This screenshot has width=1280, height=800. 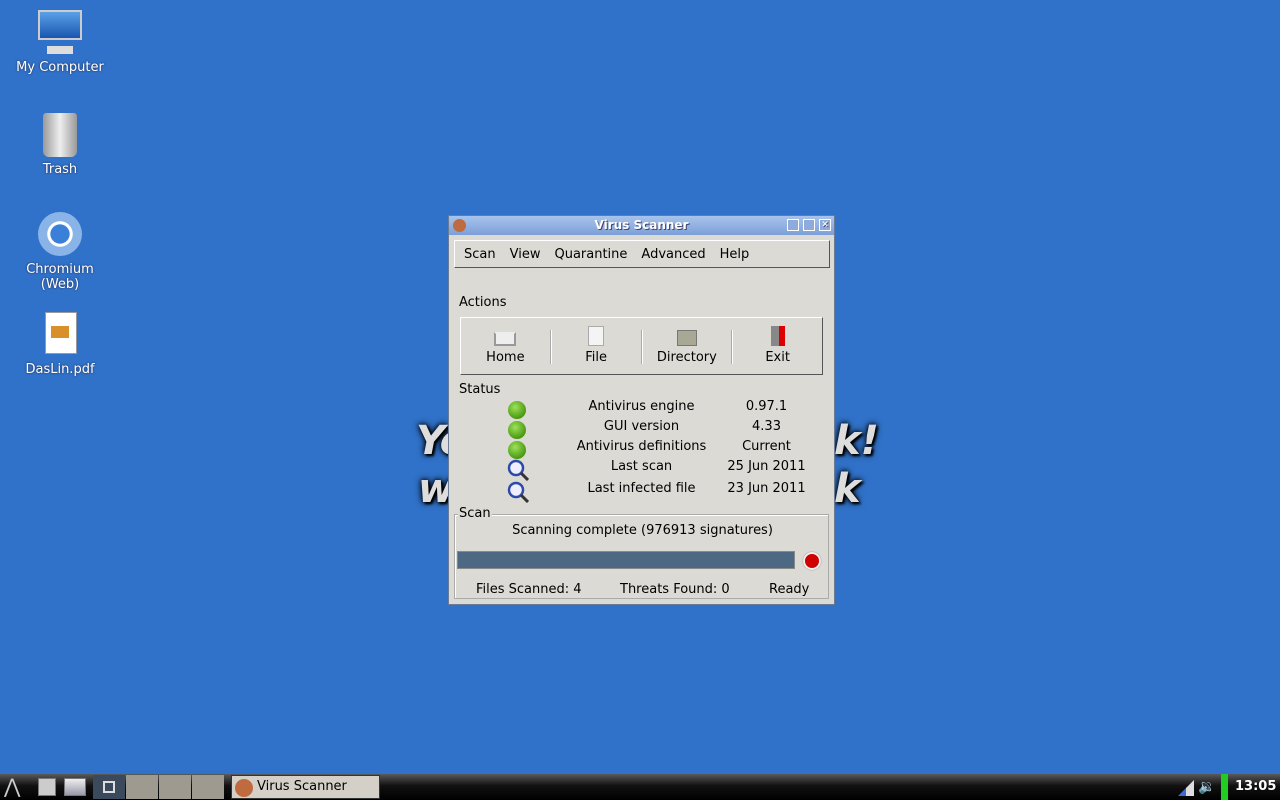 What do you see at coordinates (302, 786) in the screenshot?
I see `task-label: Virus Scanner` at bounding box center [302, 786].